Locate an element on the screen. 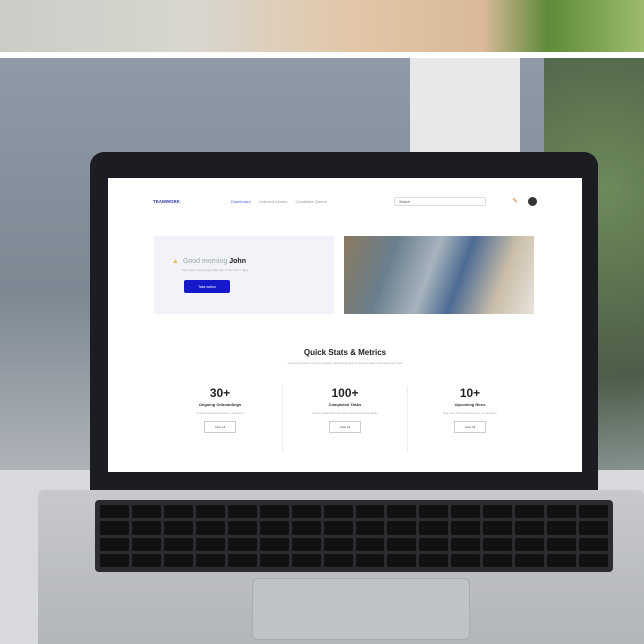 The image size is (644, 644). stat-label: Upcoming Hires is located at coordinates (470, 404).